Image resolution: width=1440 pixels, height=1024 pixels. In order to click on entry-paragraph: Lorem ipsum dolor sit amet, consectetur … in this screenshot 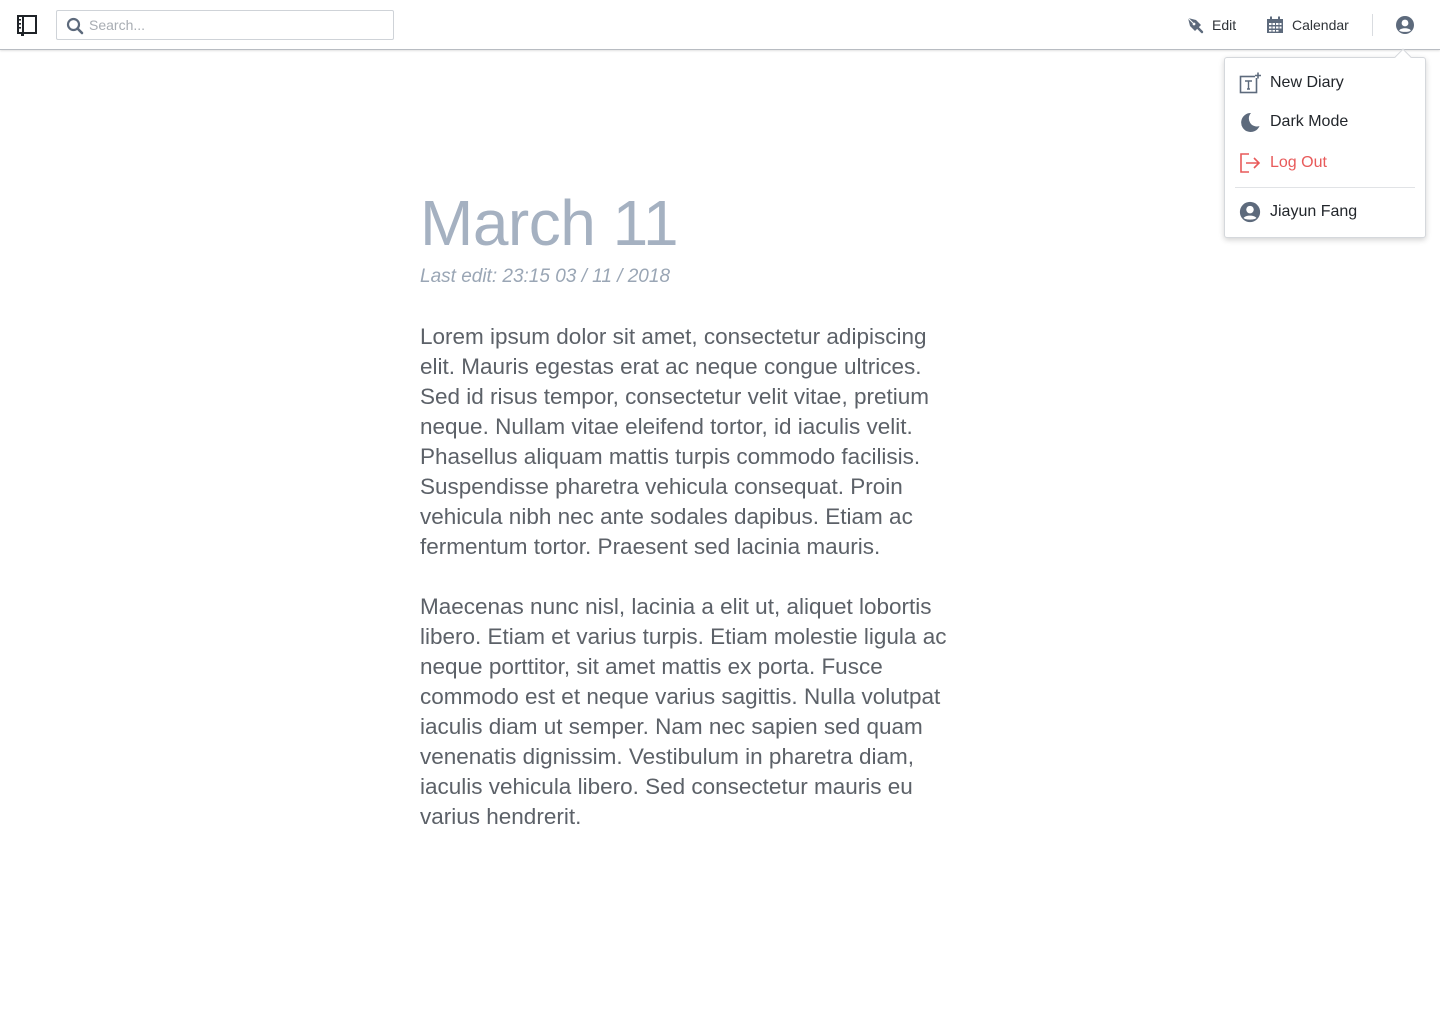, I will do `click(674, 441)`.